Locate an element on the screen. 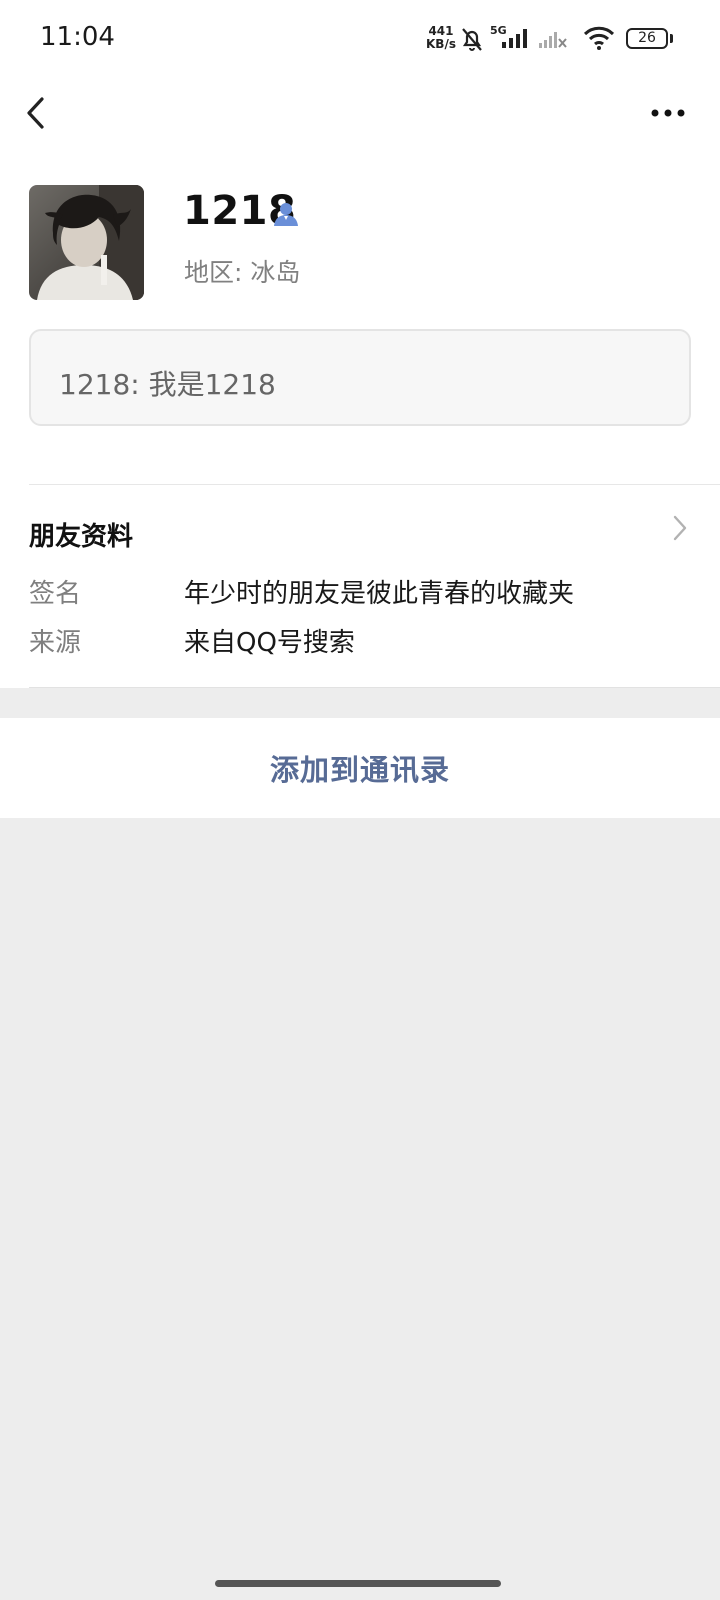  signature-label: 签名 is located at coordinates (55, 594).